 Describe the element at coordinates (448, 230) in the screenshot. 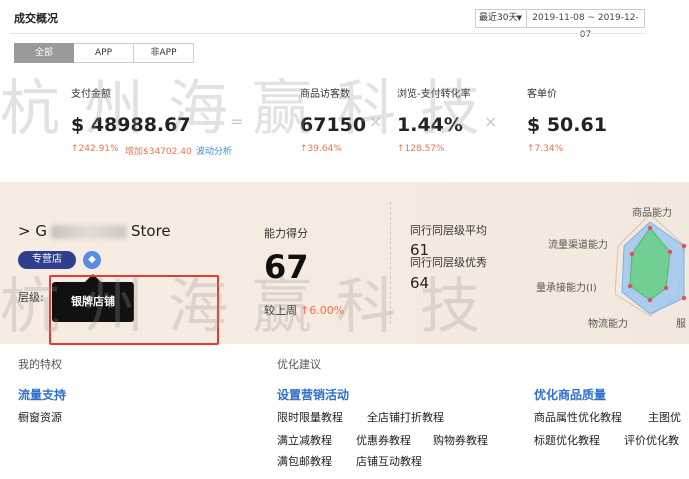

I see `peer-average-label: 同行同层级平均` at that location.